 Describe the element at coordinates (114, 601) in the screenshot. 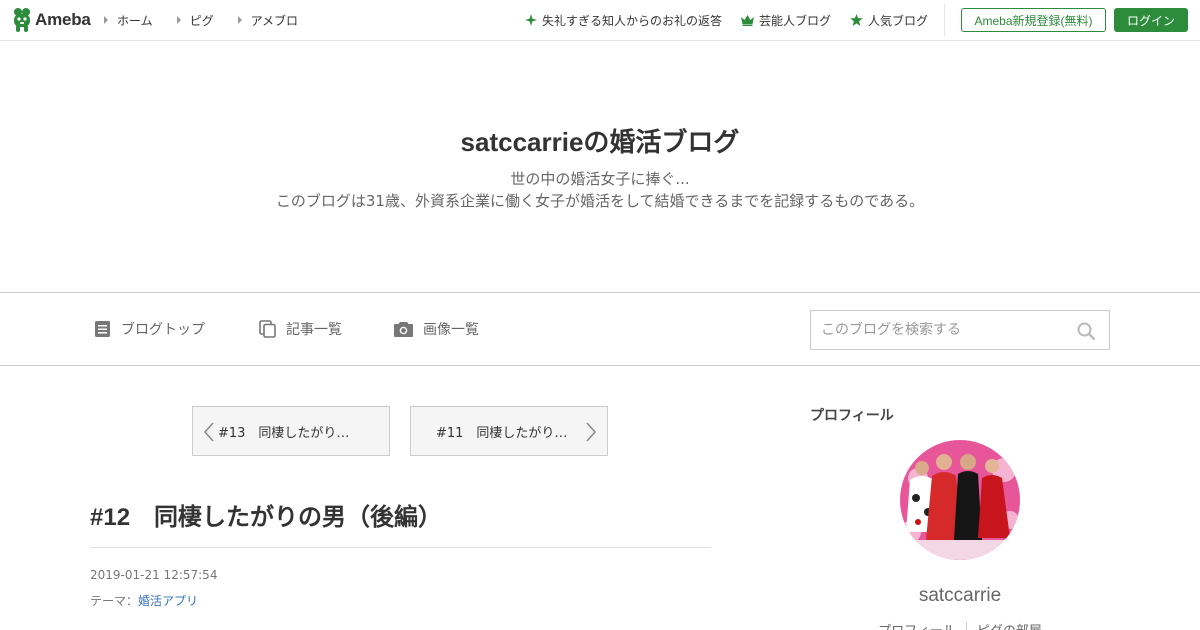

I see `entry-theme-prefix: テーマ：` at that location.